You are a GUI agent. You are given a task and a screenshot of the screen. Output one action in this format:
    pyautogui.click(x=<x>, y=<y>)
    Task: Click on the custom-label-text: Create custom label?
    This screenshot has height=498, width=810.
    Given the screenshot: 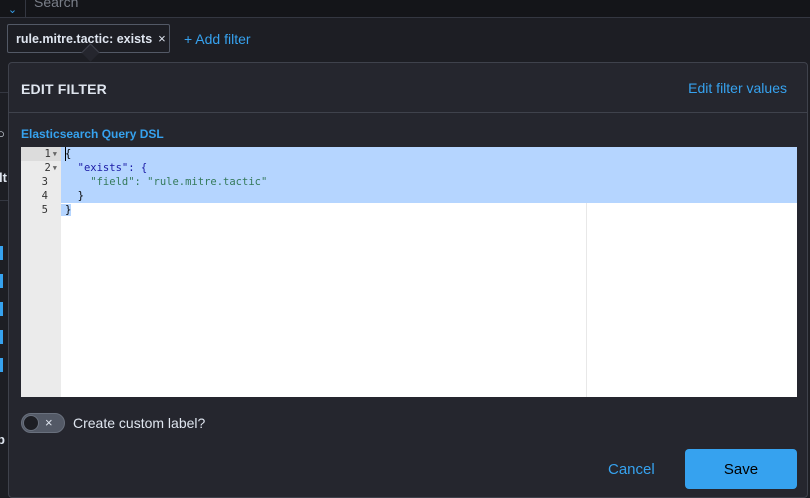 What is the action you would take?
    pyautogui.click(x=139, y=423)
    